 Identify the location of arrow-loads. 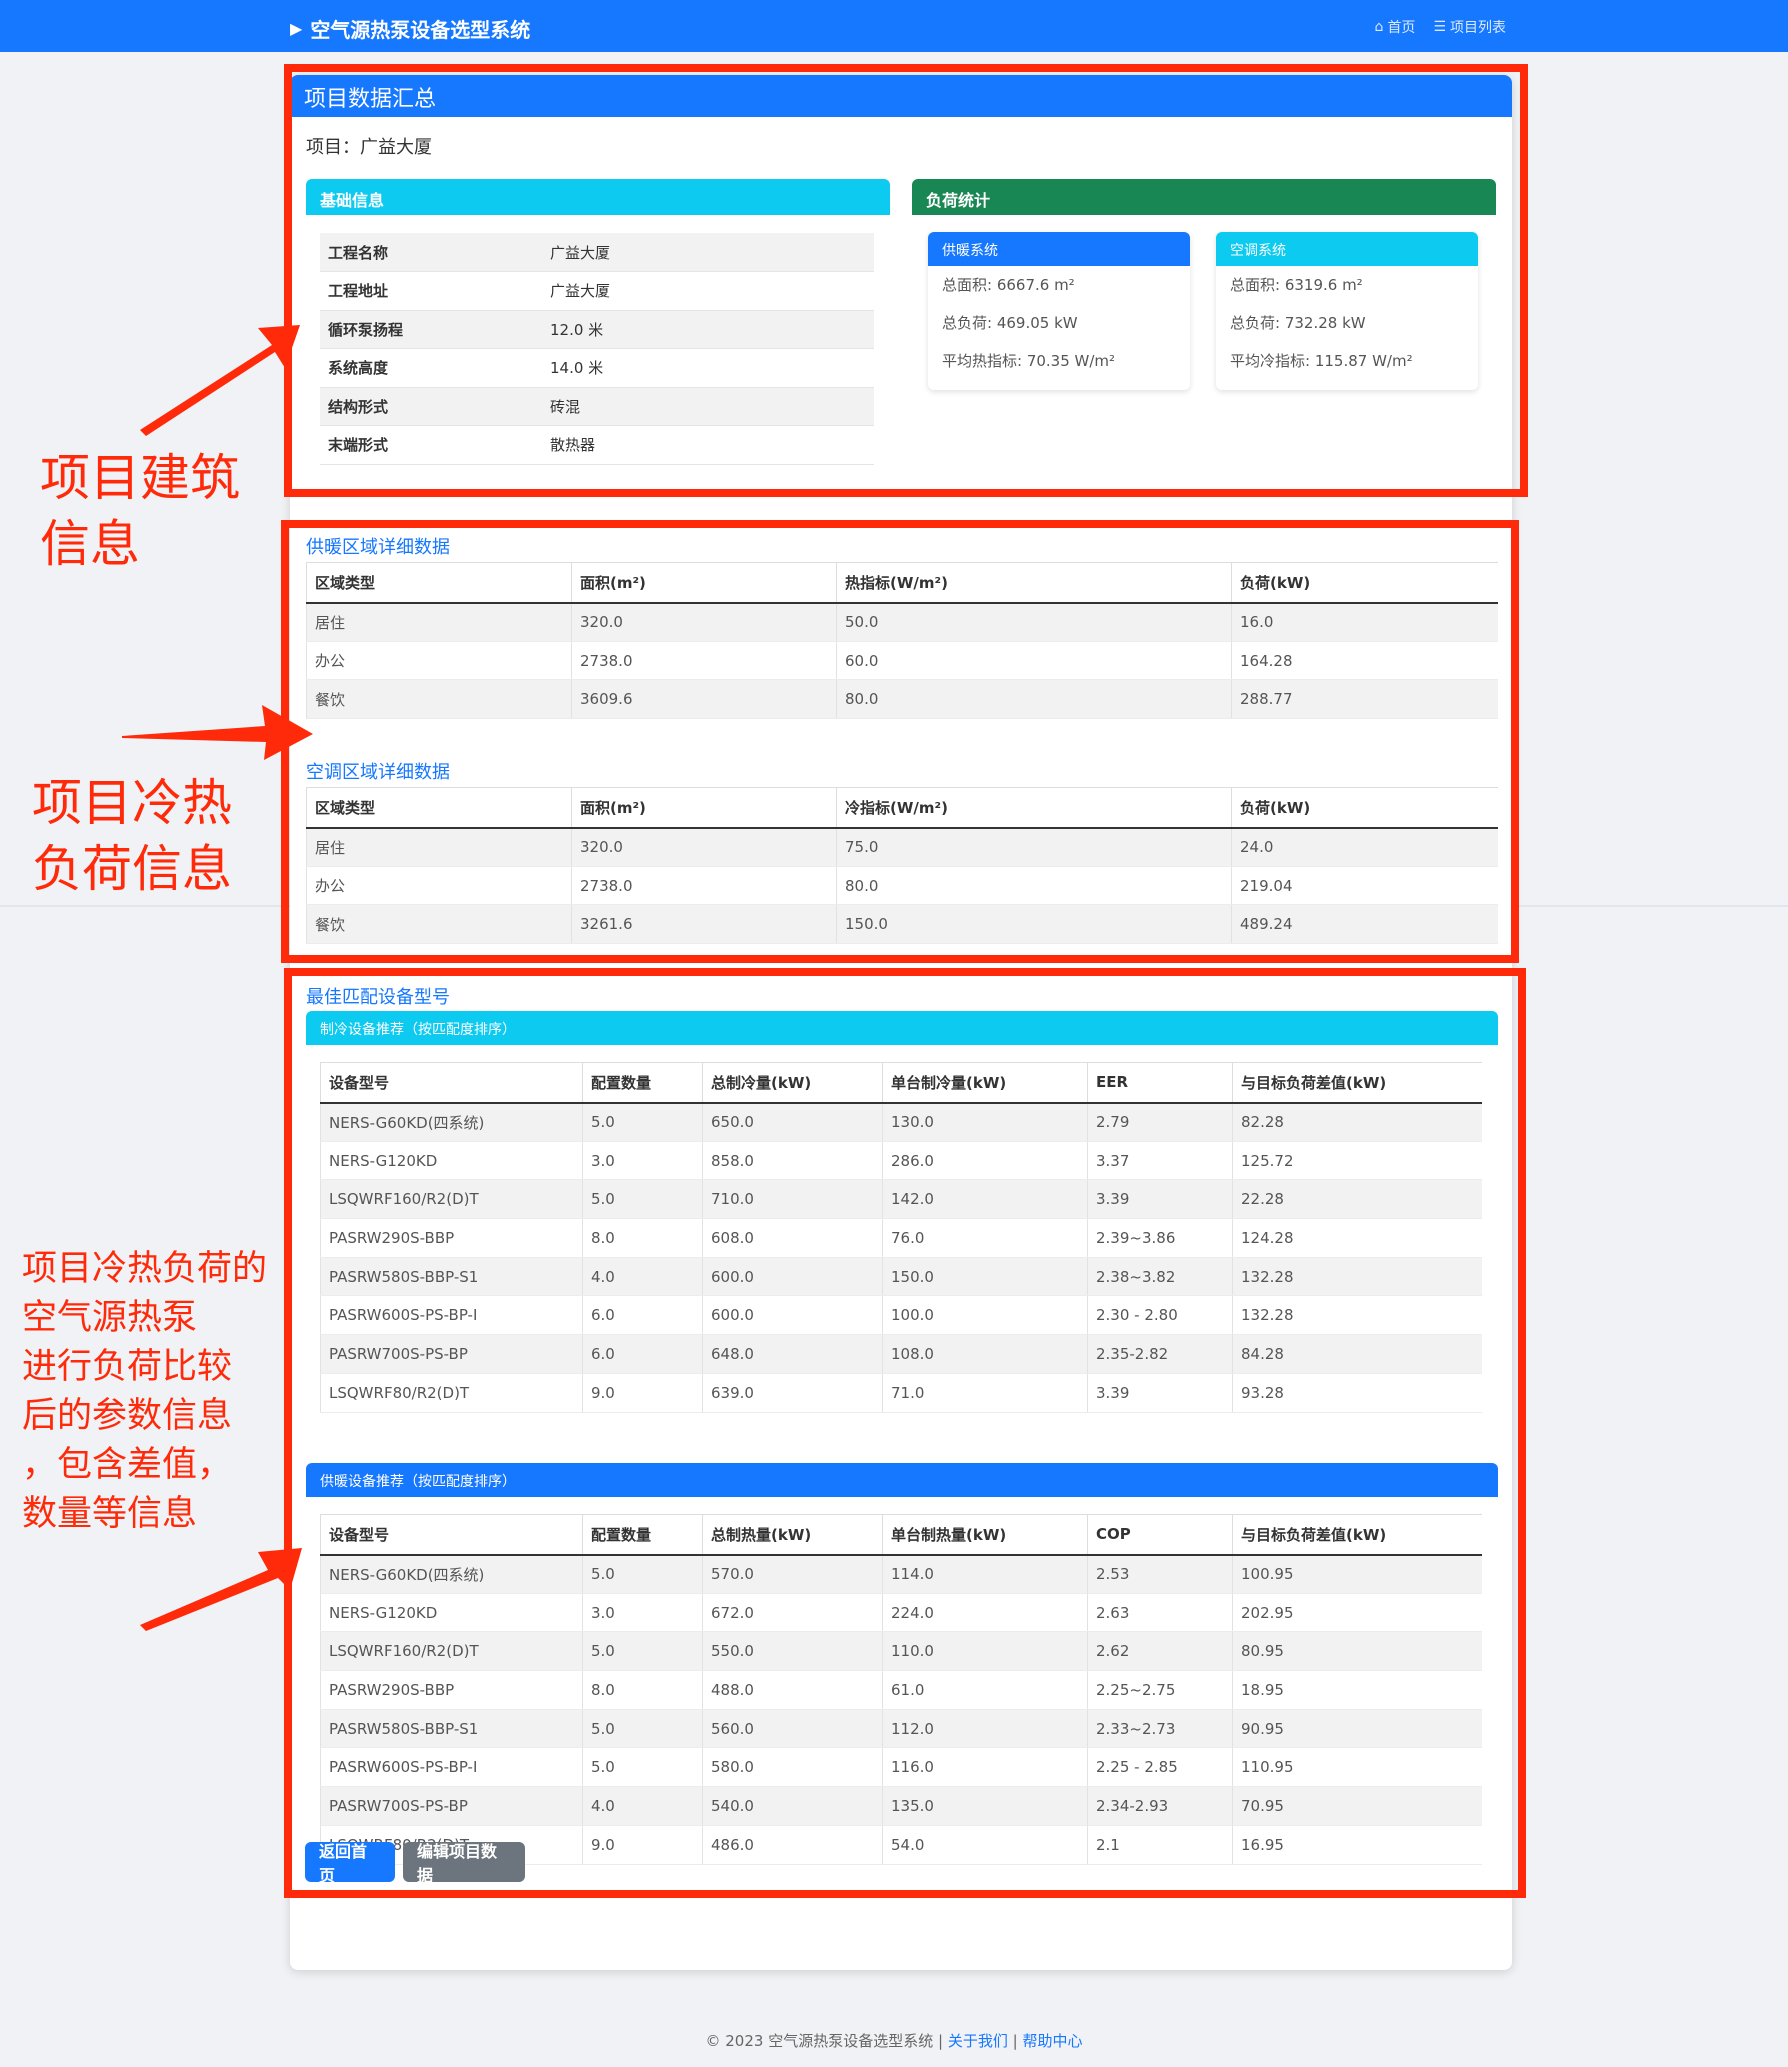
(217, 732).